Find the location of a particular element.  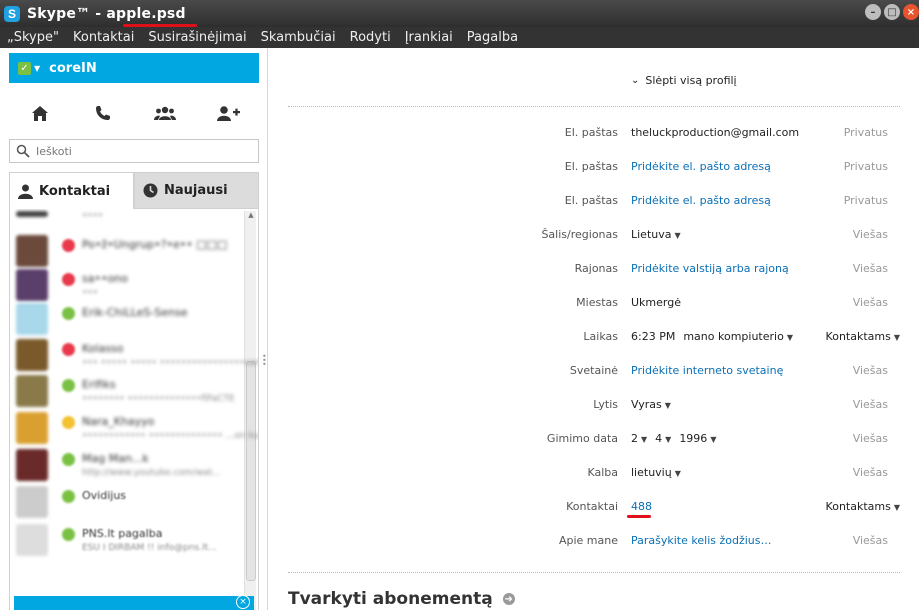

status-dropdown-icon: ▼ is located at coordinates (37, 68).